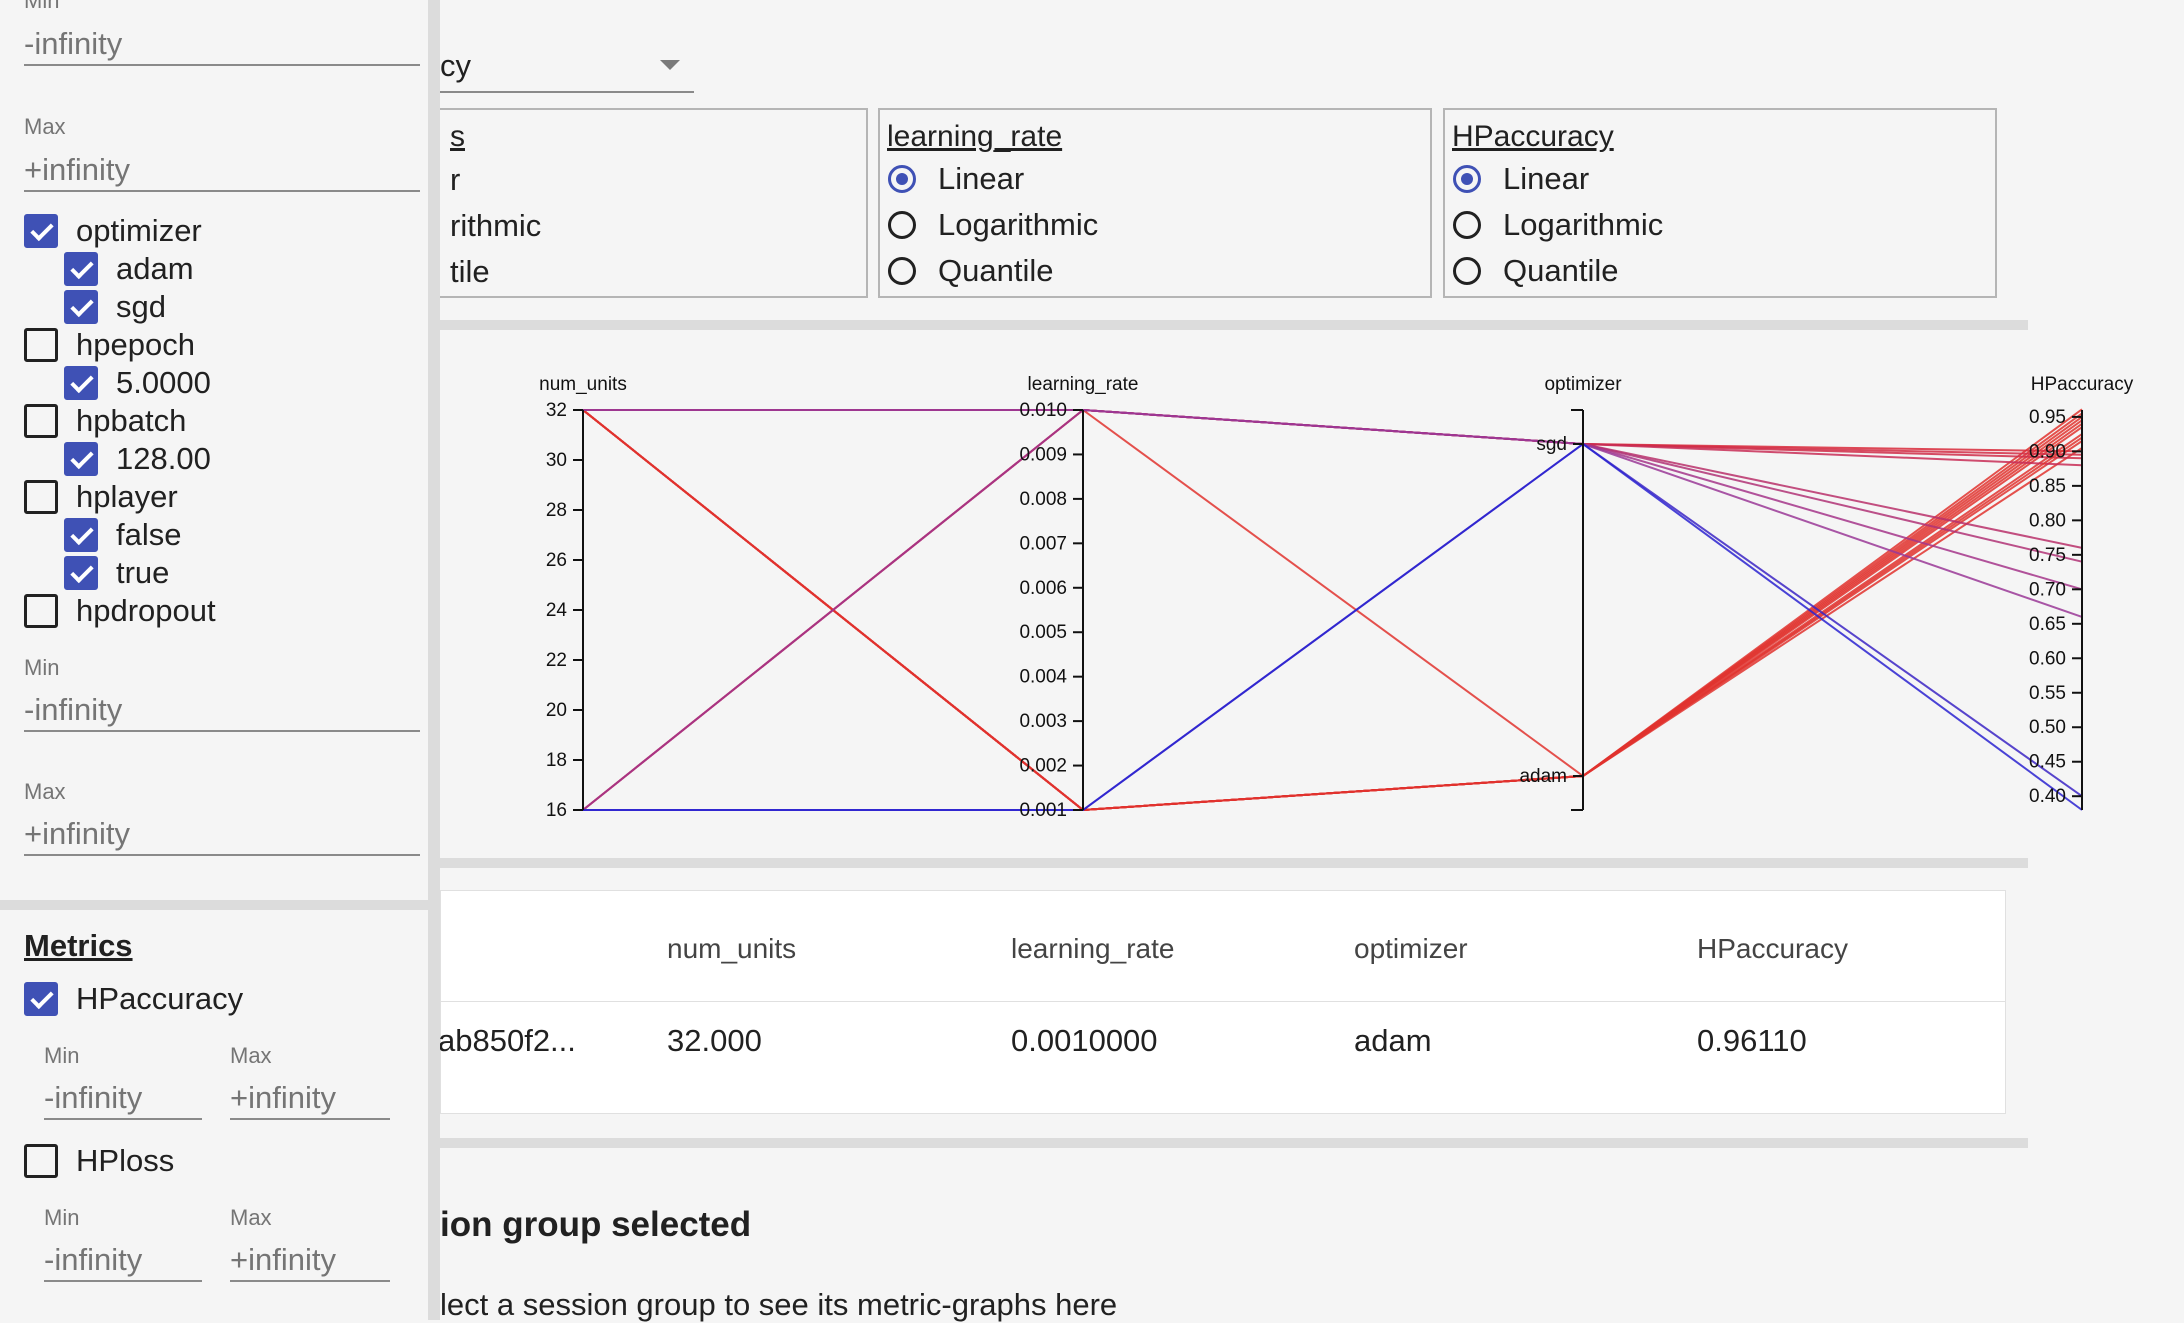  Describe the element at coordinates (557, 610) in the screenshot. I see `tick-label: 24` at that location.